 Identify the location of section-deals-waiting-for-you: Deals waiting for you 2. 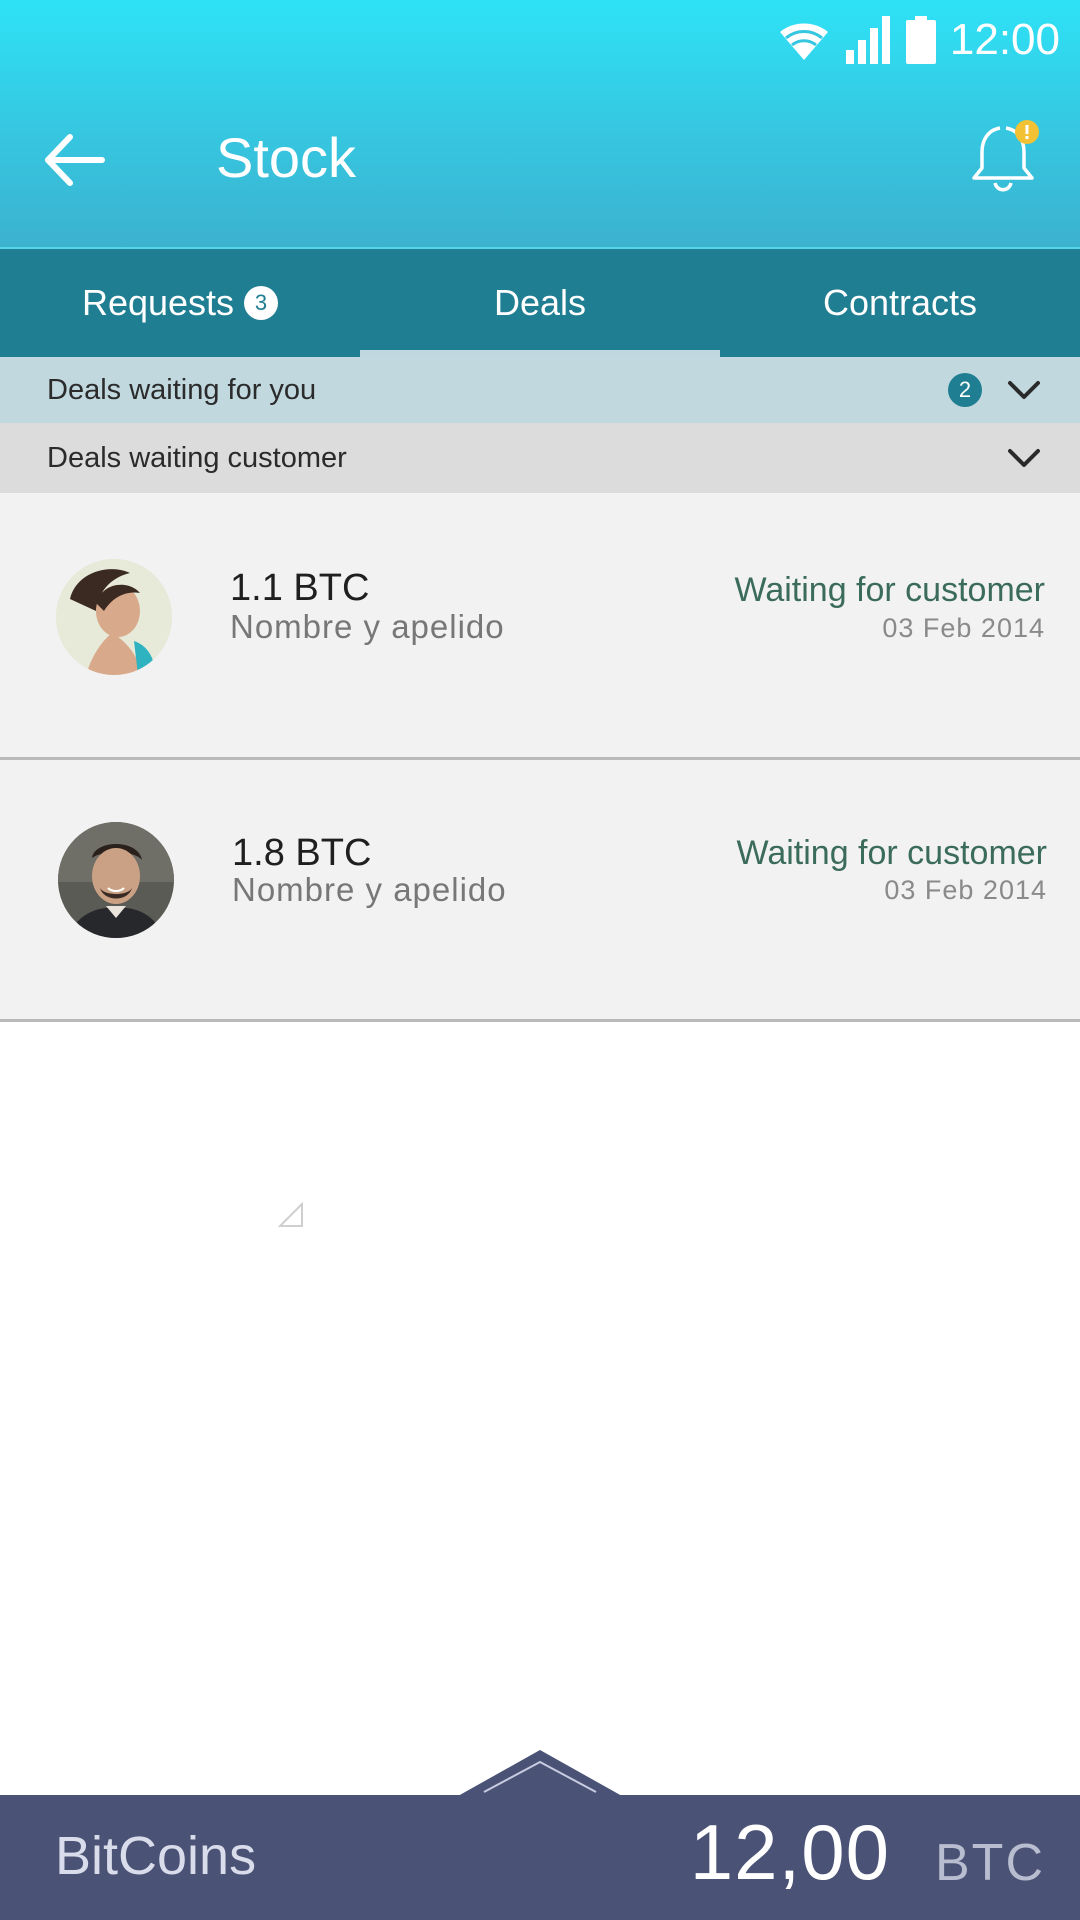
(540, 390).